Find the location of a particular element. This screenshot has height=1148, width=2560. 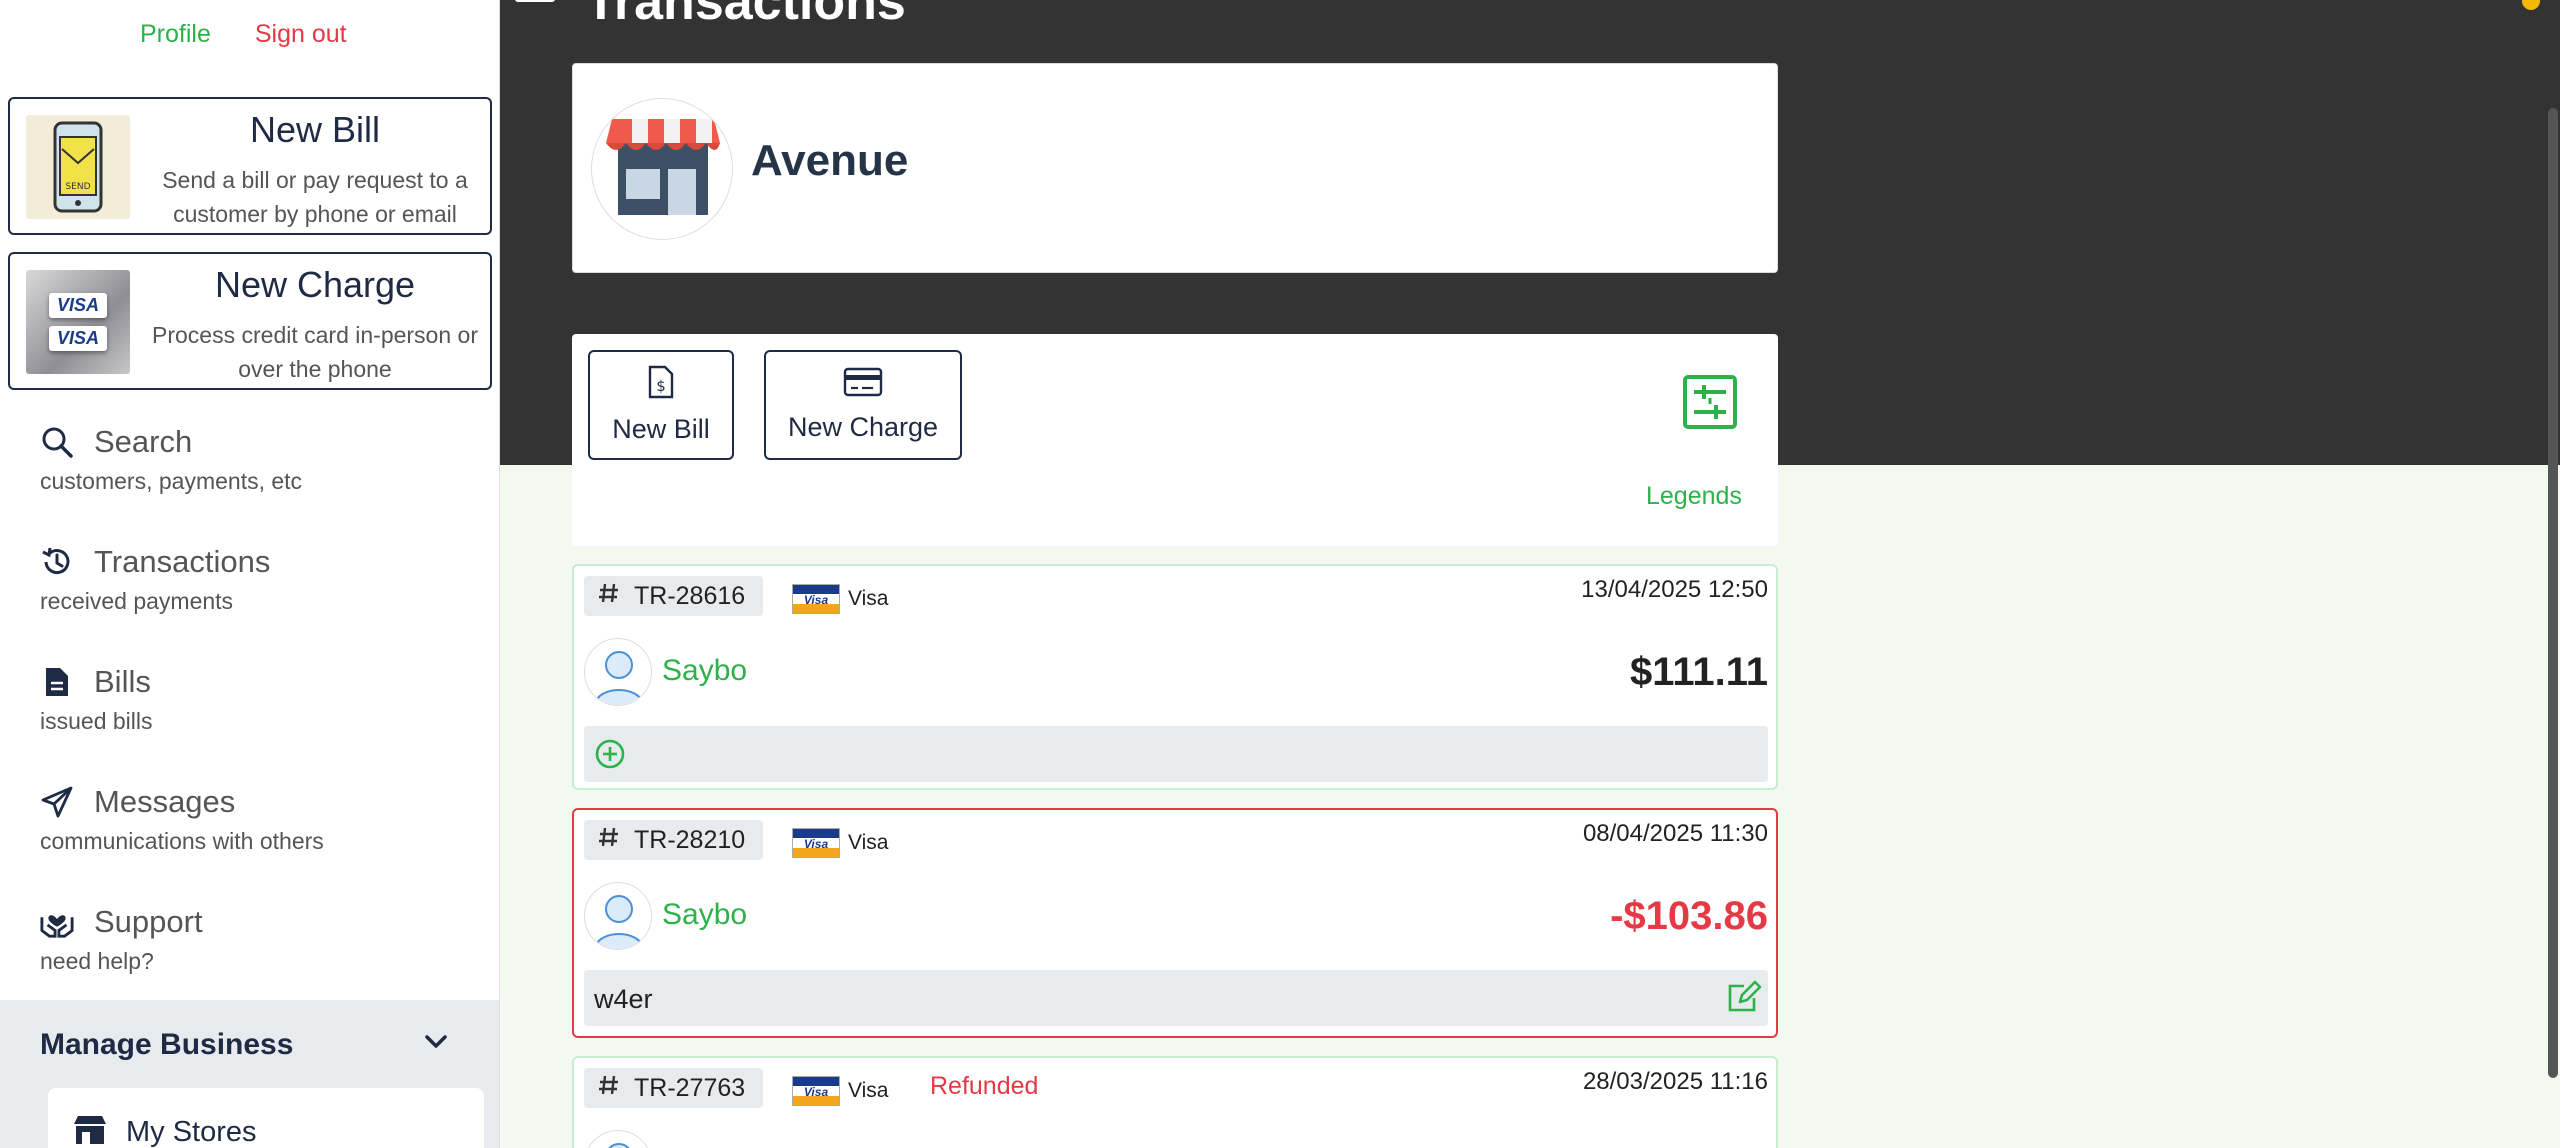

credit-cards-icon: VISA VISA is located at coordinates (78, 322).